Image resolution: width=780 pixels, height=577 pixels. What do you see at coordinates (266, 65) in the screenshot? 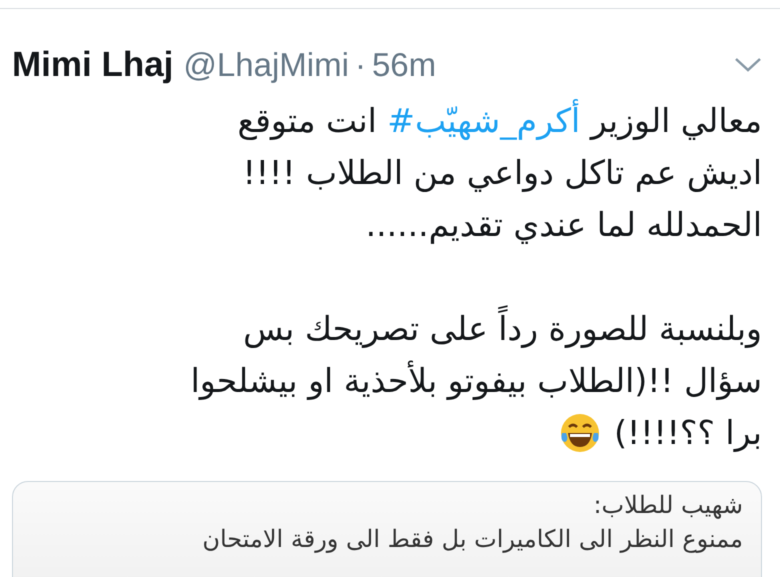
I see `user-handle: @LhajMimi` at bounding box center [266, 65].